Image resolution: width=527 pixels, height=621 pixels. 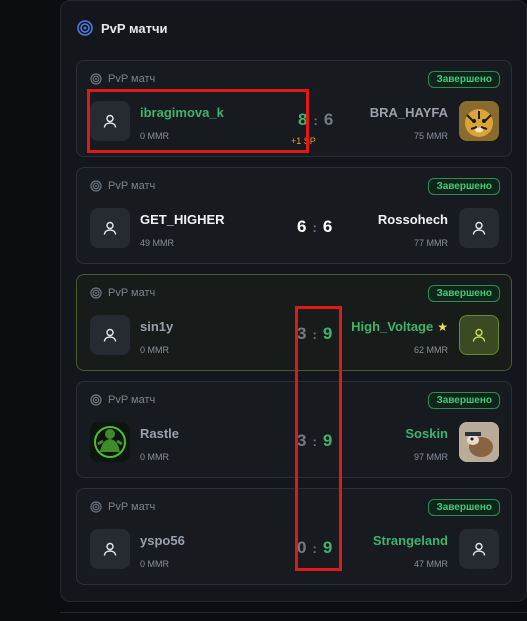 What do you see at coordinates (162, 540) in the screenshot?
I see `player-name-left: yspo56` at bounding box center [162, 540].